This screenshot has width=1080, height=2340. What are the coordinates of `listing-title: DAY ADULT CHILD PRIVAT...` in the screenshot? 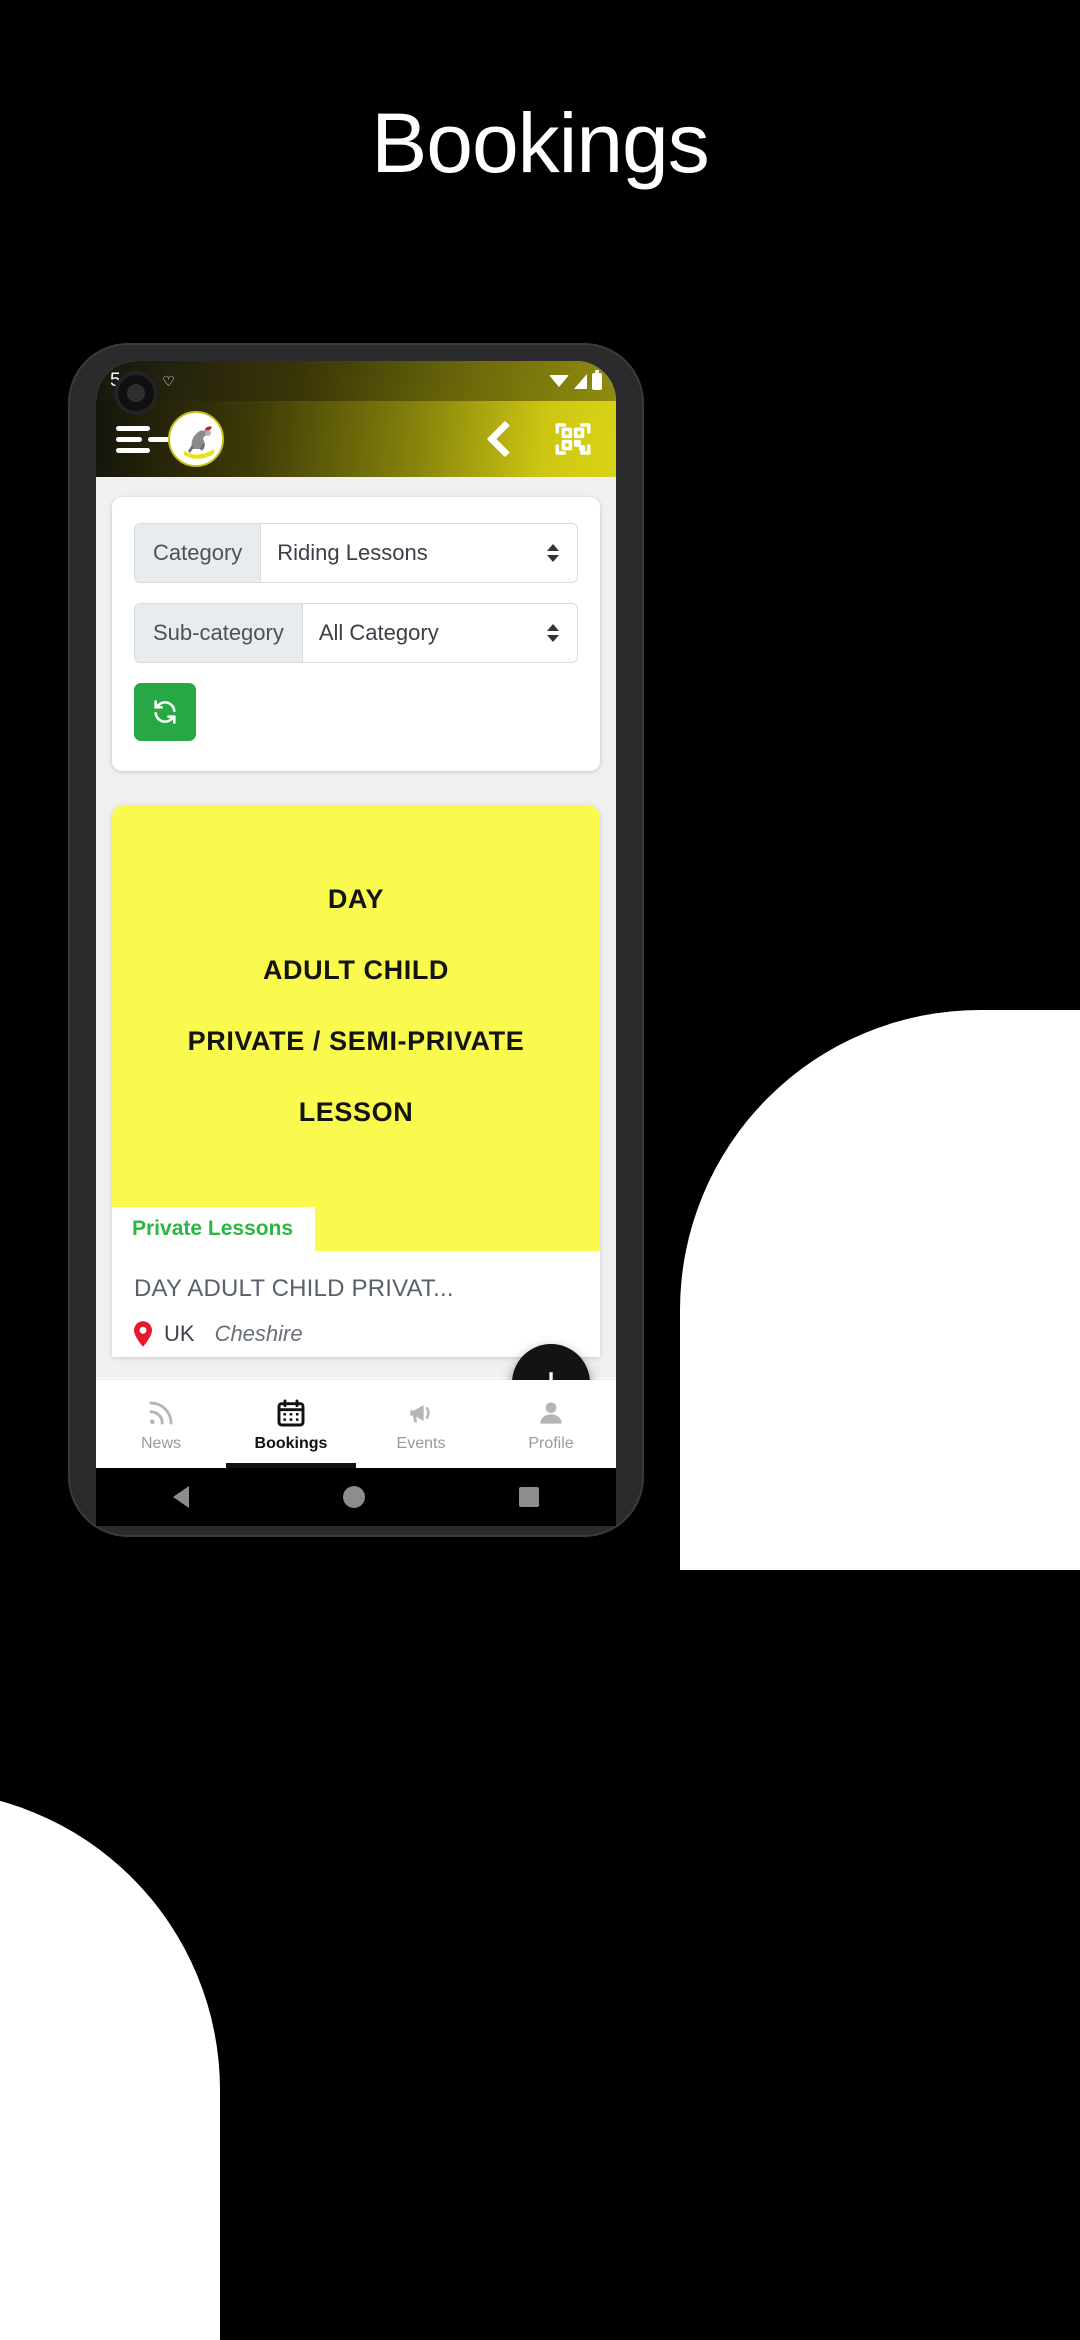 It's located at (294, 1288).